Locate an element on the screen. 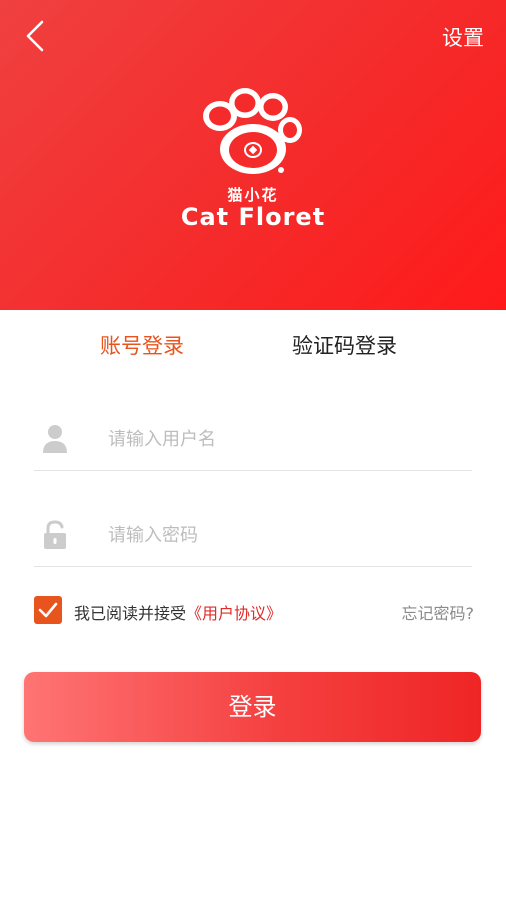  checkmark-icon is located at coordinates (48, 610).